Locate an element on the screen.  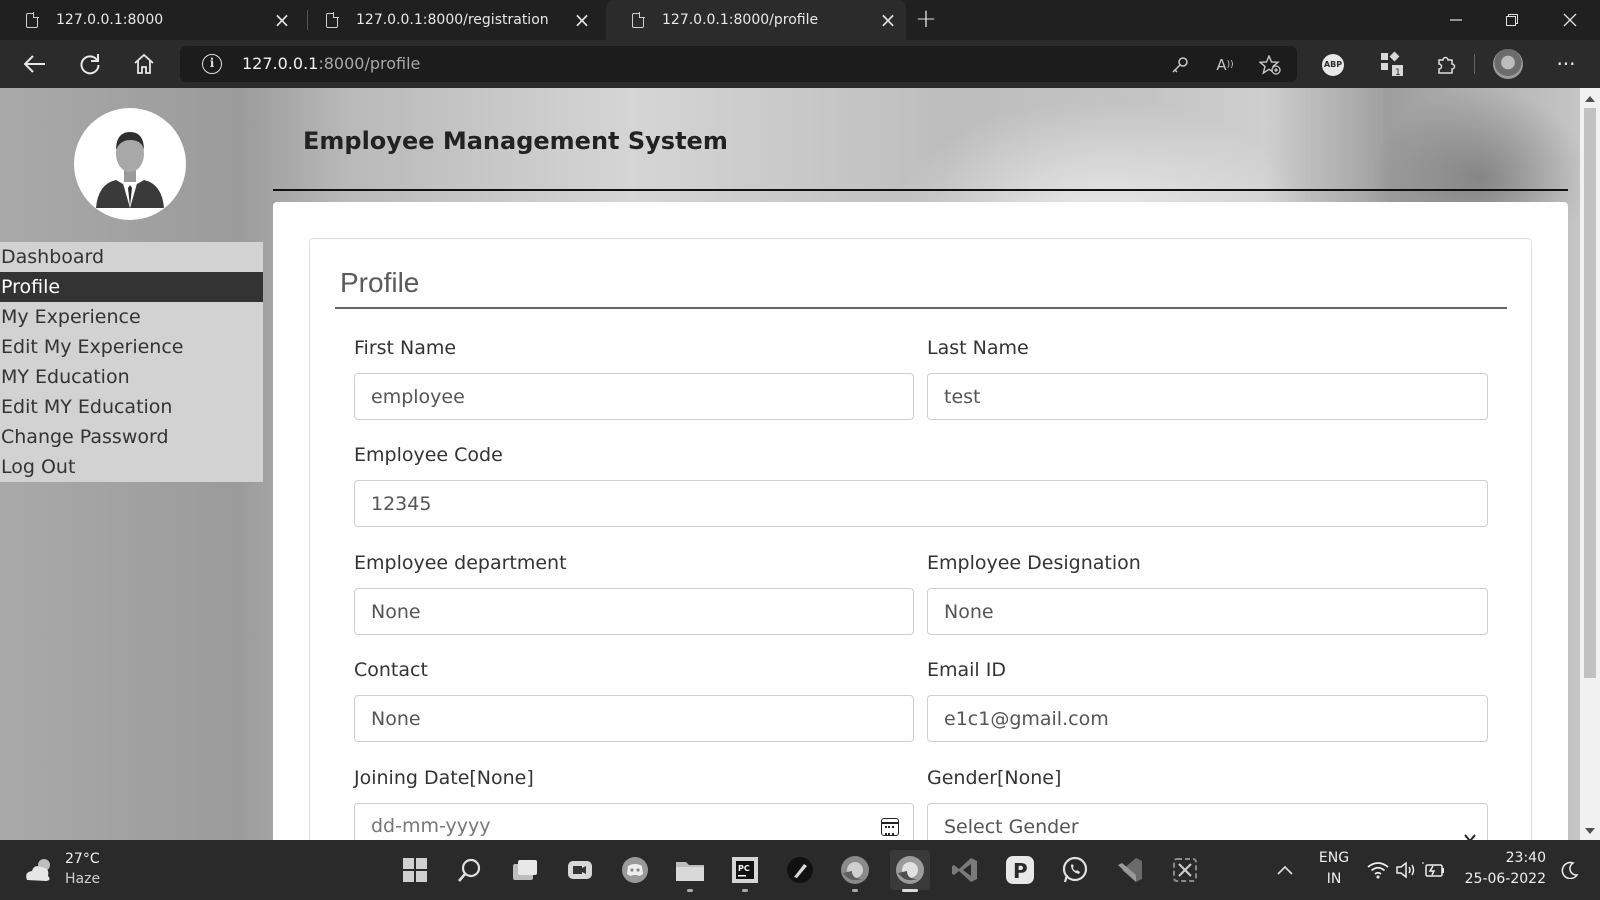
adblock-extension-icon: ABP is located at coordinates (1333, 65).